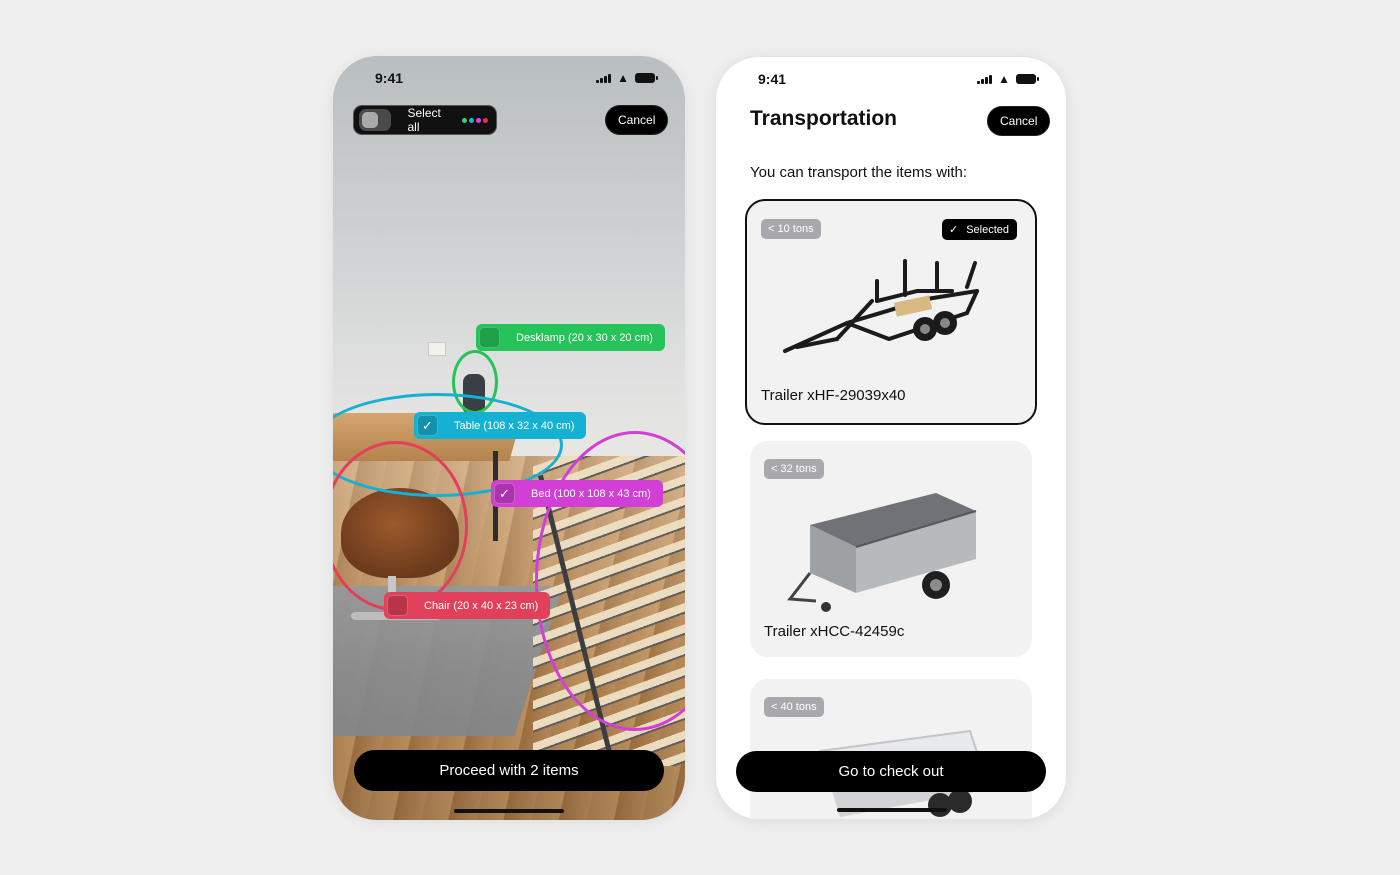  I want to click on selected-badge: ✓ Selected, so click(979, 229).